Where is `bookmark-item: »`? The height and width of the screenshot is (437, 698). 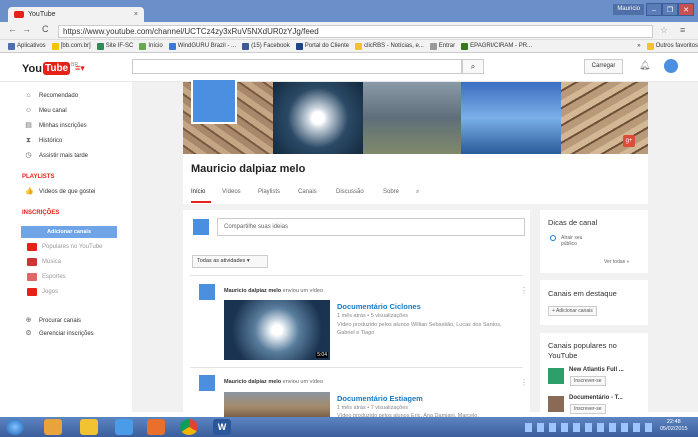
bookmark-item: » is located at coordinates (638, 46).